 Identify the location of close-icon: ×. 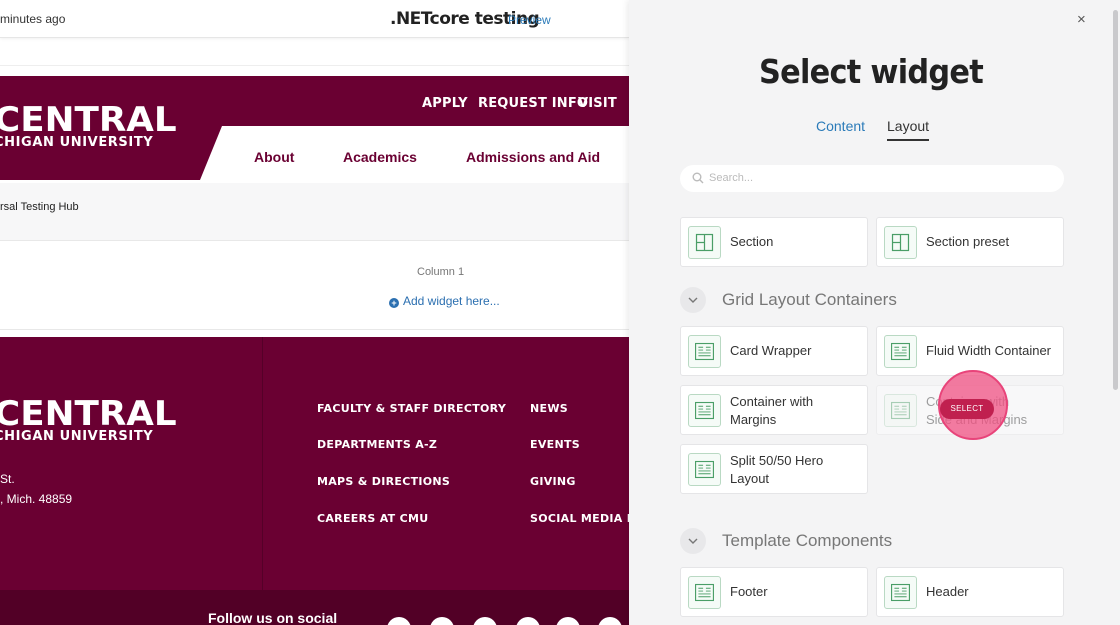
(1081, 19).